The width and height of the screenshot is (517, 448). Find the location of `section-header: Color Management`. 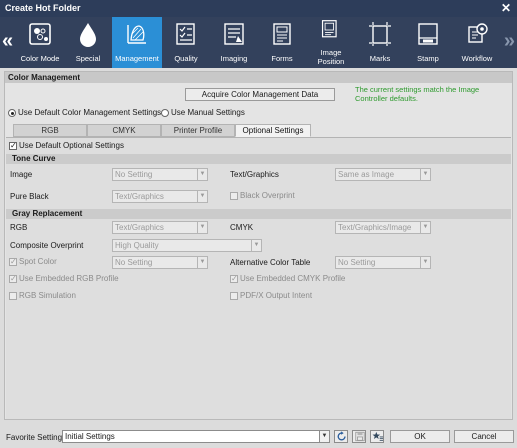

section-header: Color Management is located at coordinates (258, 77).